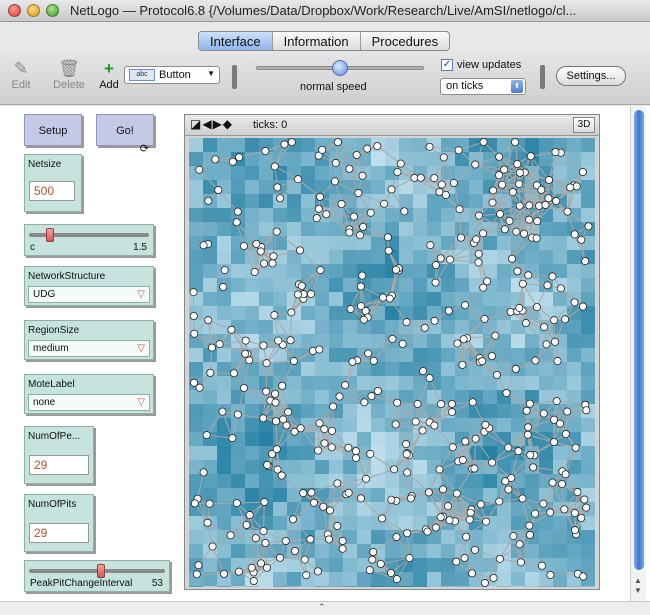  Describe the element at coordinates (21, 75) in the screenshot. I see `edit-button: ✎ Edit` at that location.